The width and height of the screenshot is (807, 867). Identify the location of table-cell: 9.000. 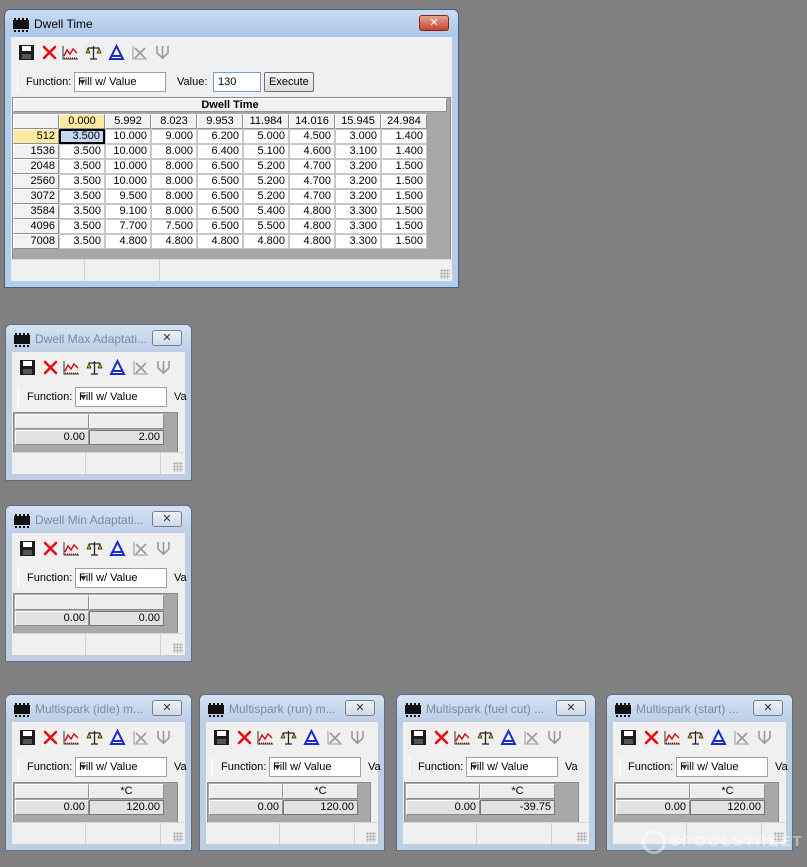
(174, 136).